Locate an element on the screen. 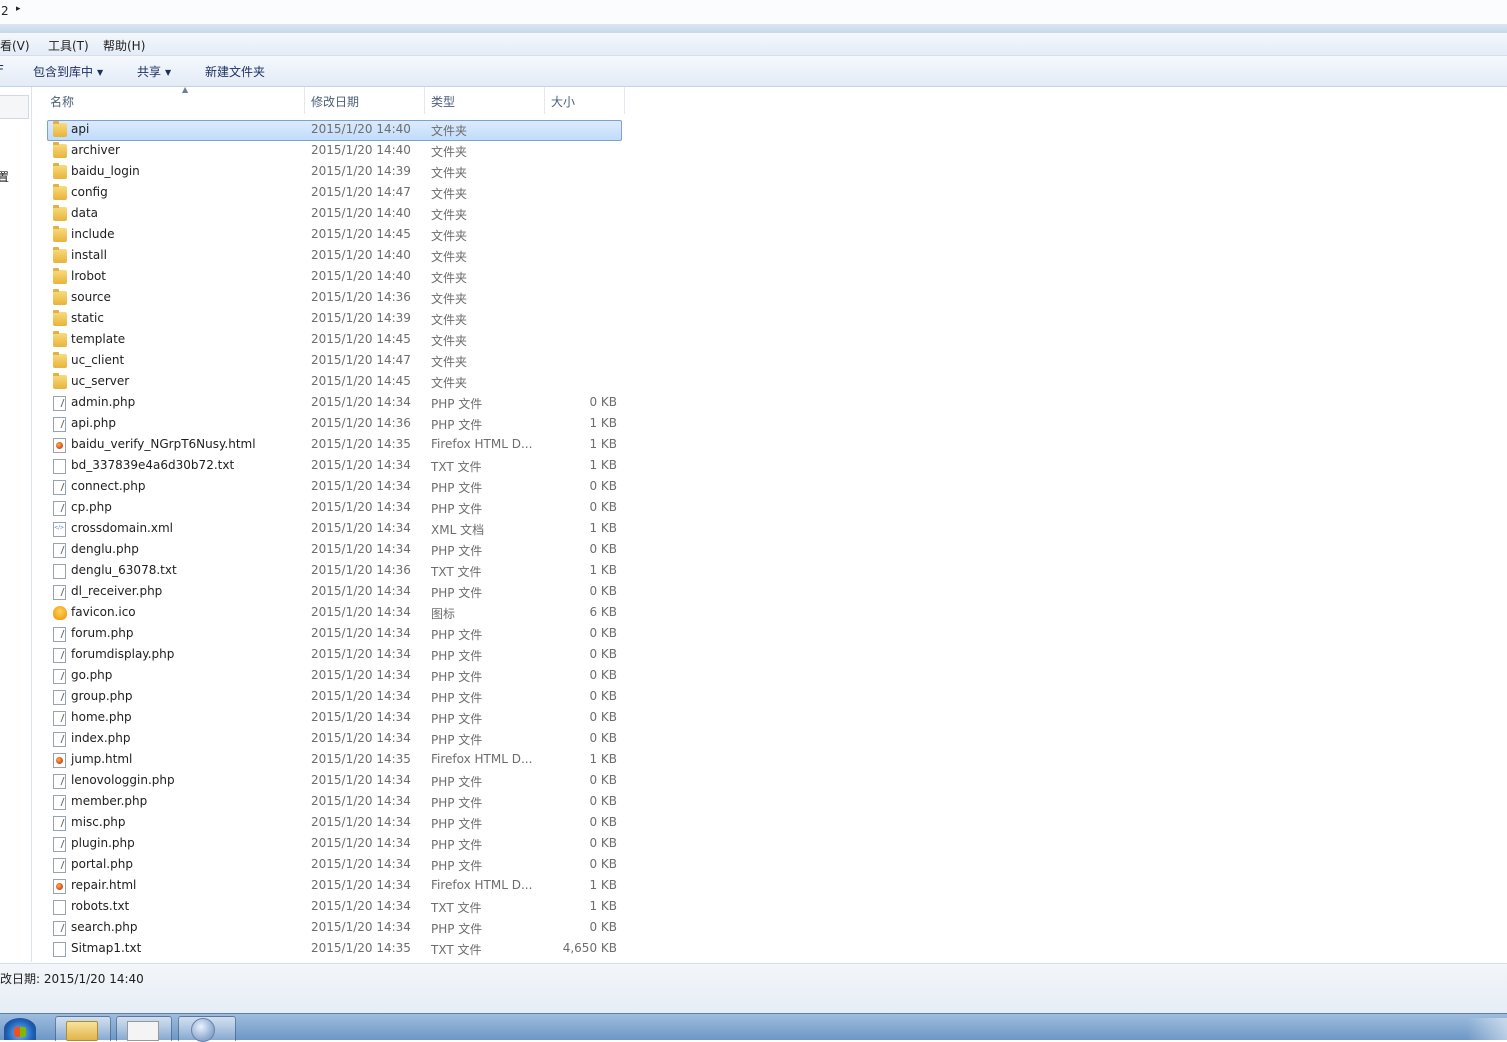  column-date: 修改日期 is located at coordinates (365, 100).